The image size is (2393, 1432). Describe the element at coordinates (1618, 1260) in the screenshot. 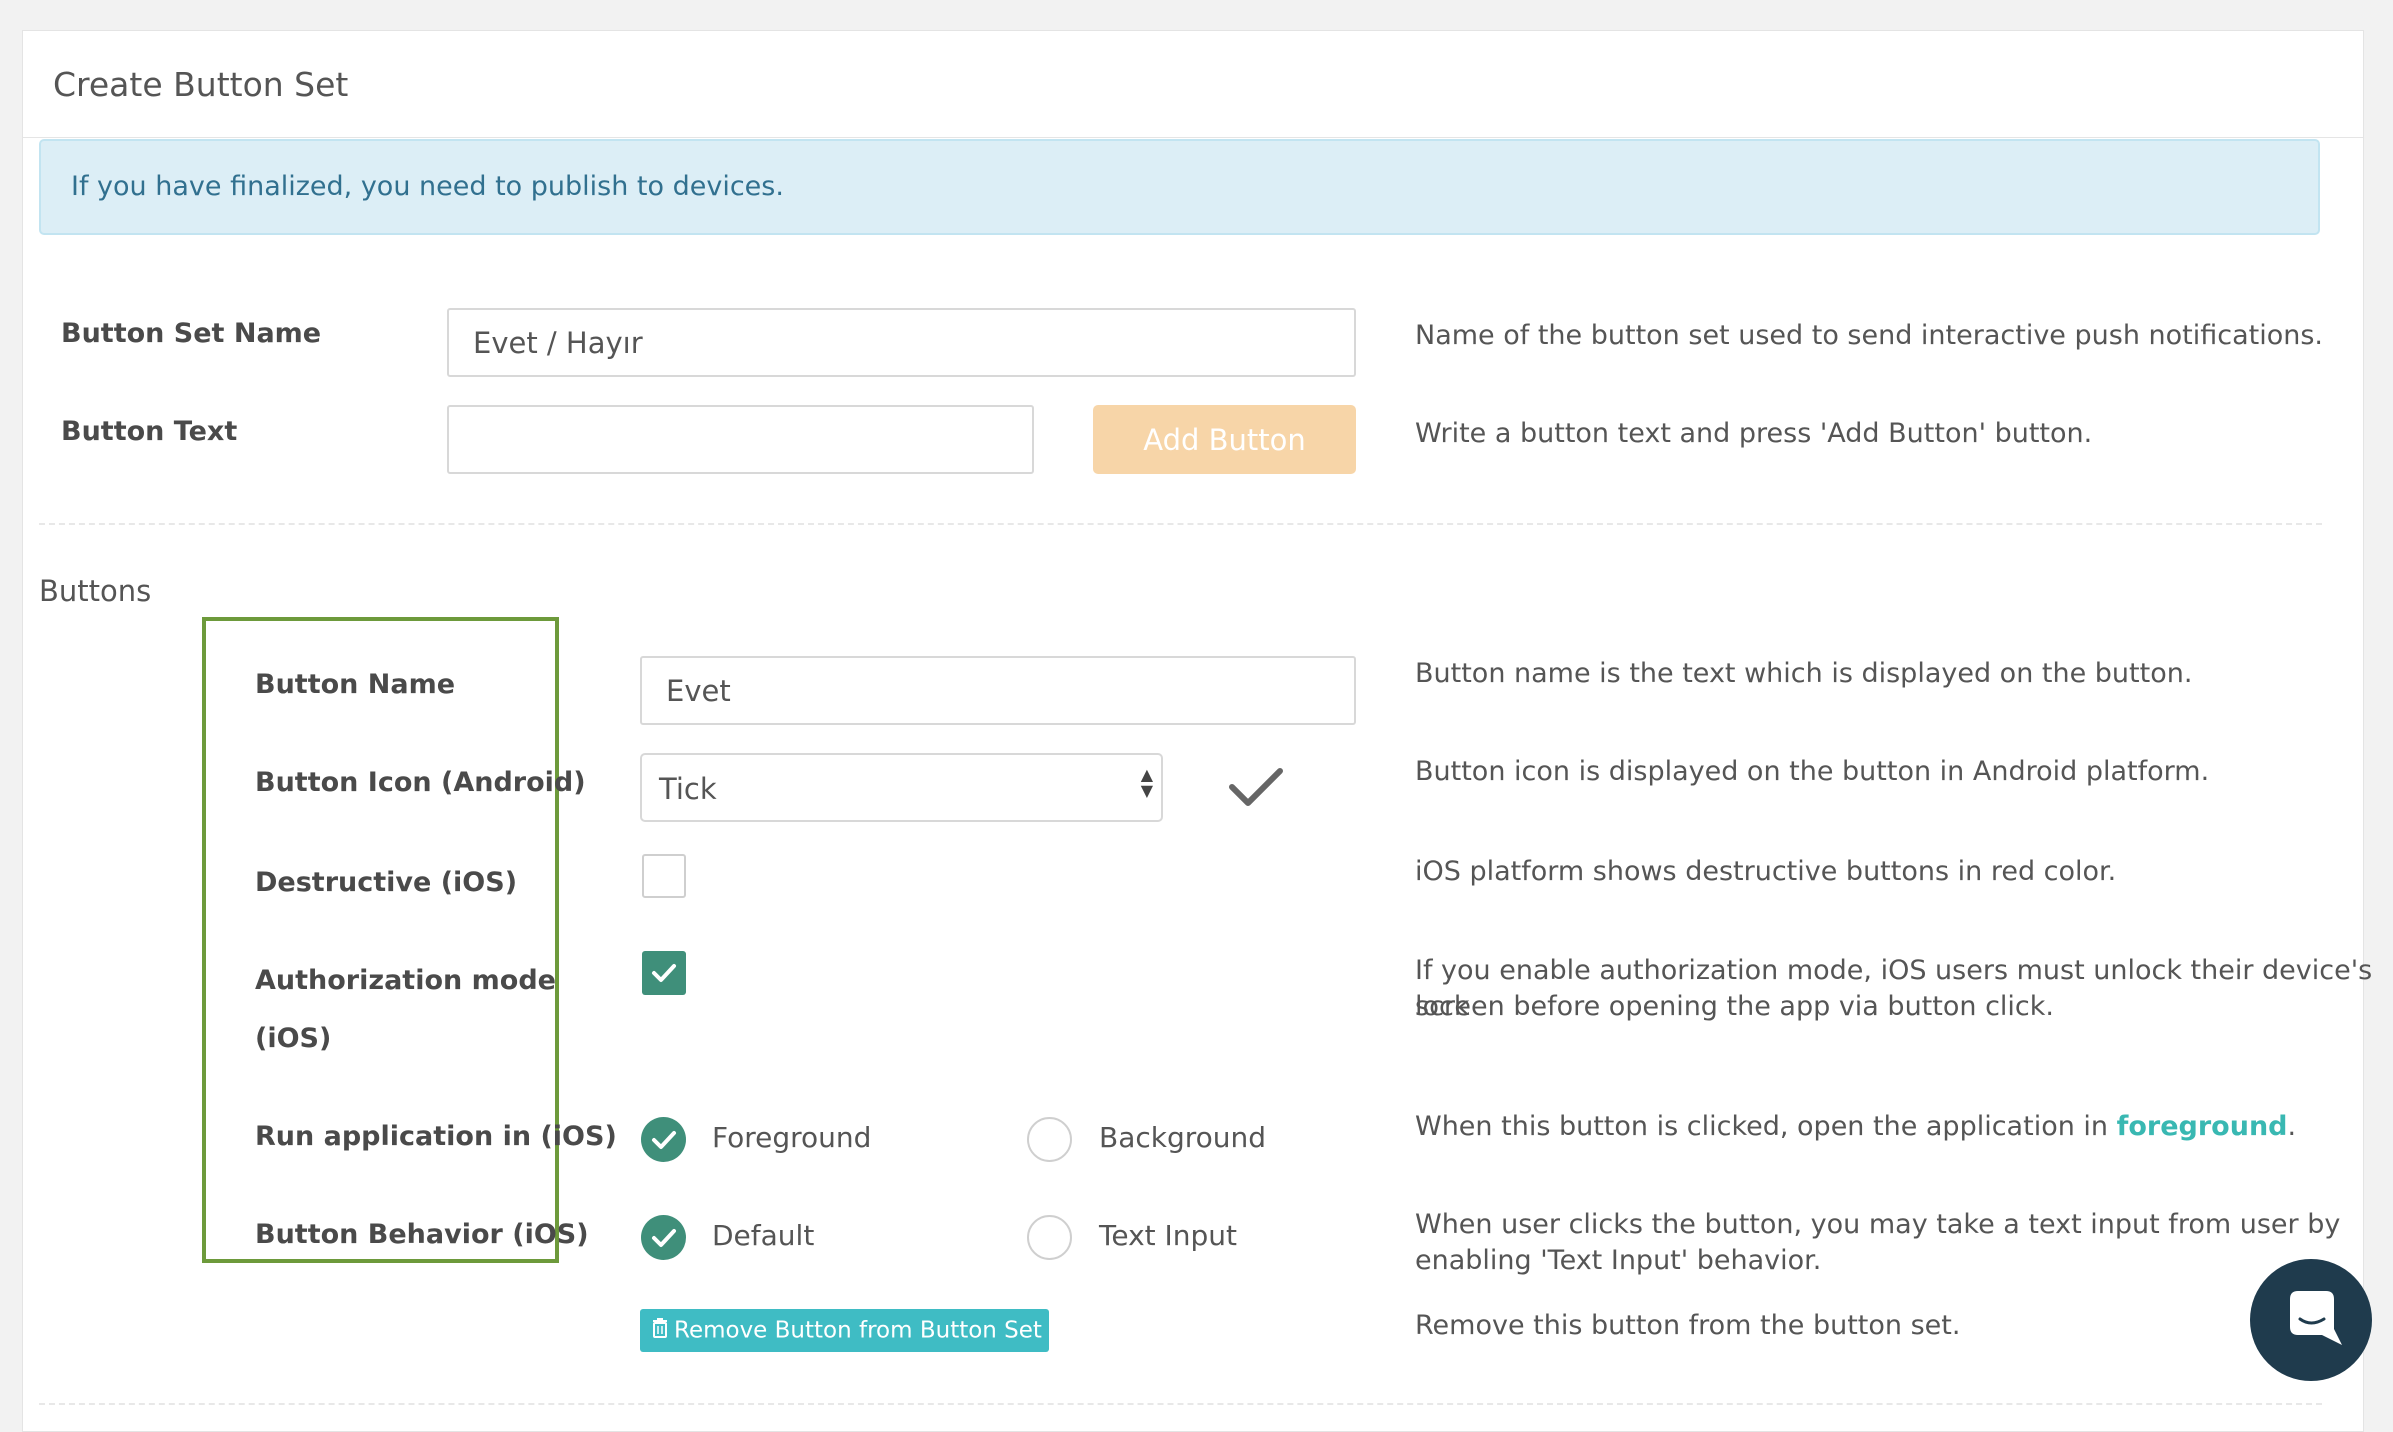

I see `button-behavior-help-line2: enabling 'Text Input' behavior.` at that location.